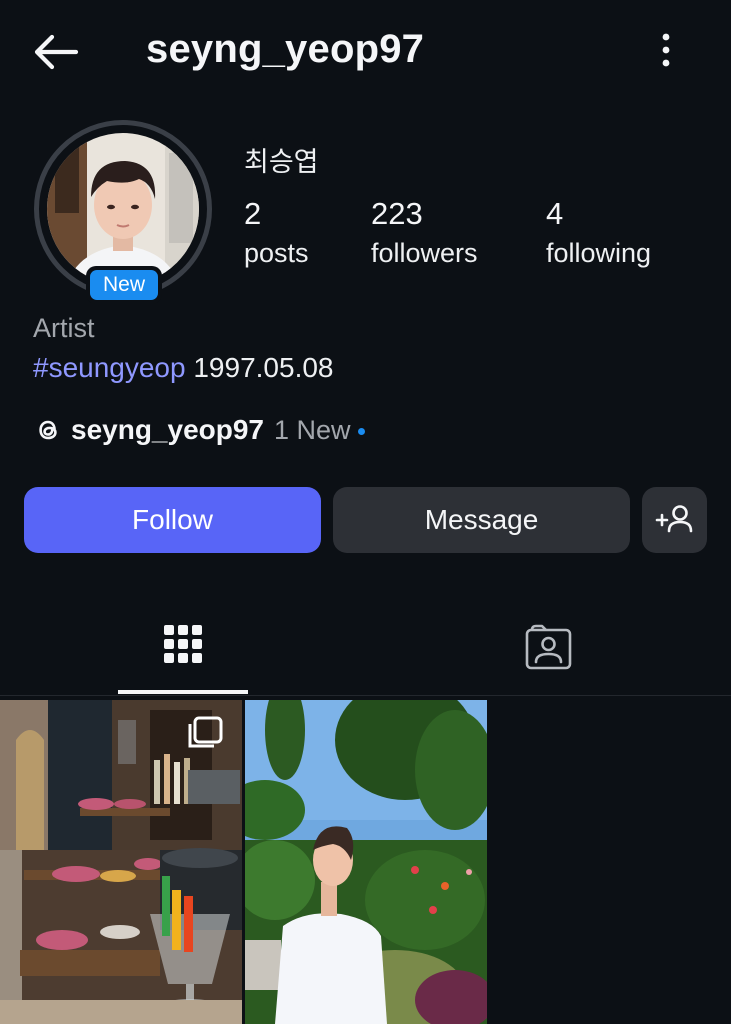 This screenshot has width=731, height=1024. I want to click on posts-label: posts, so click(276, 253).